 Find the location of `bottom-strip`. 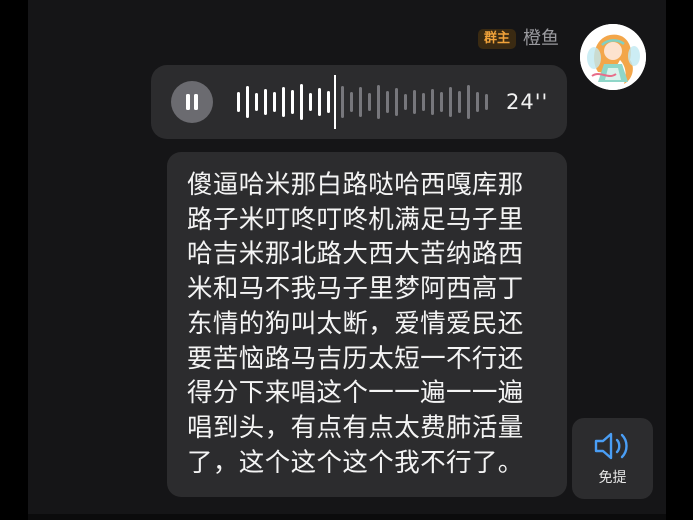

bottom-strip is located at coordinates (347, 517).